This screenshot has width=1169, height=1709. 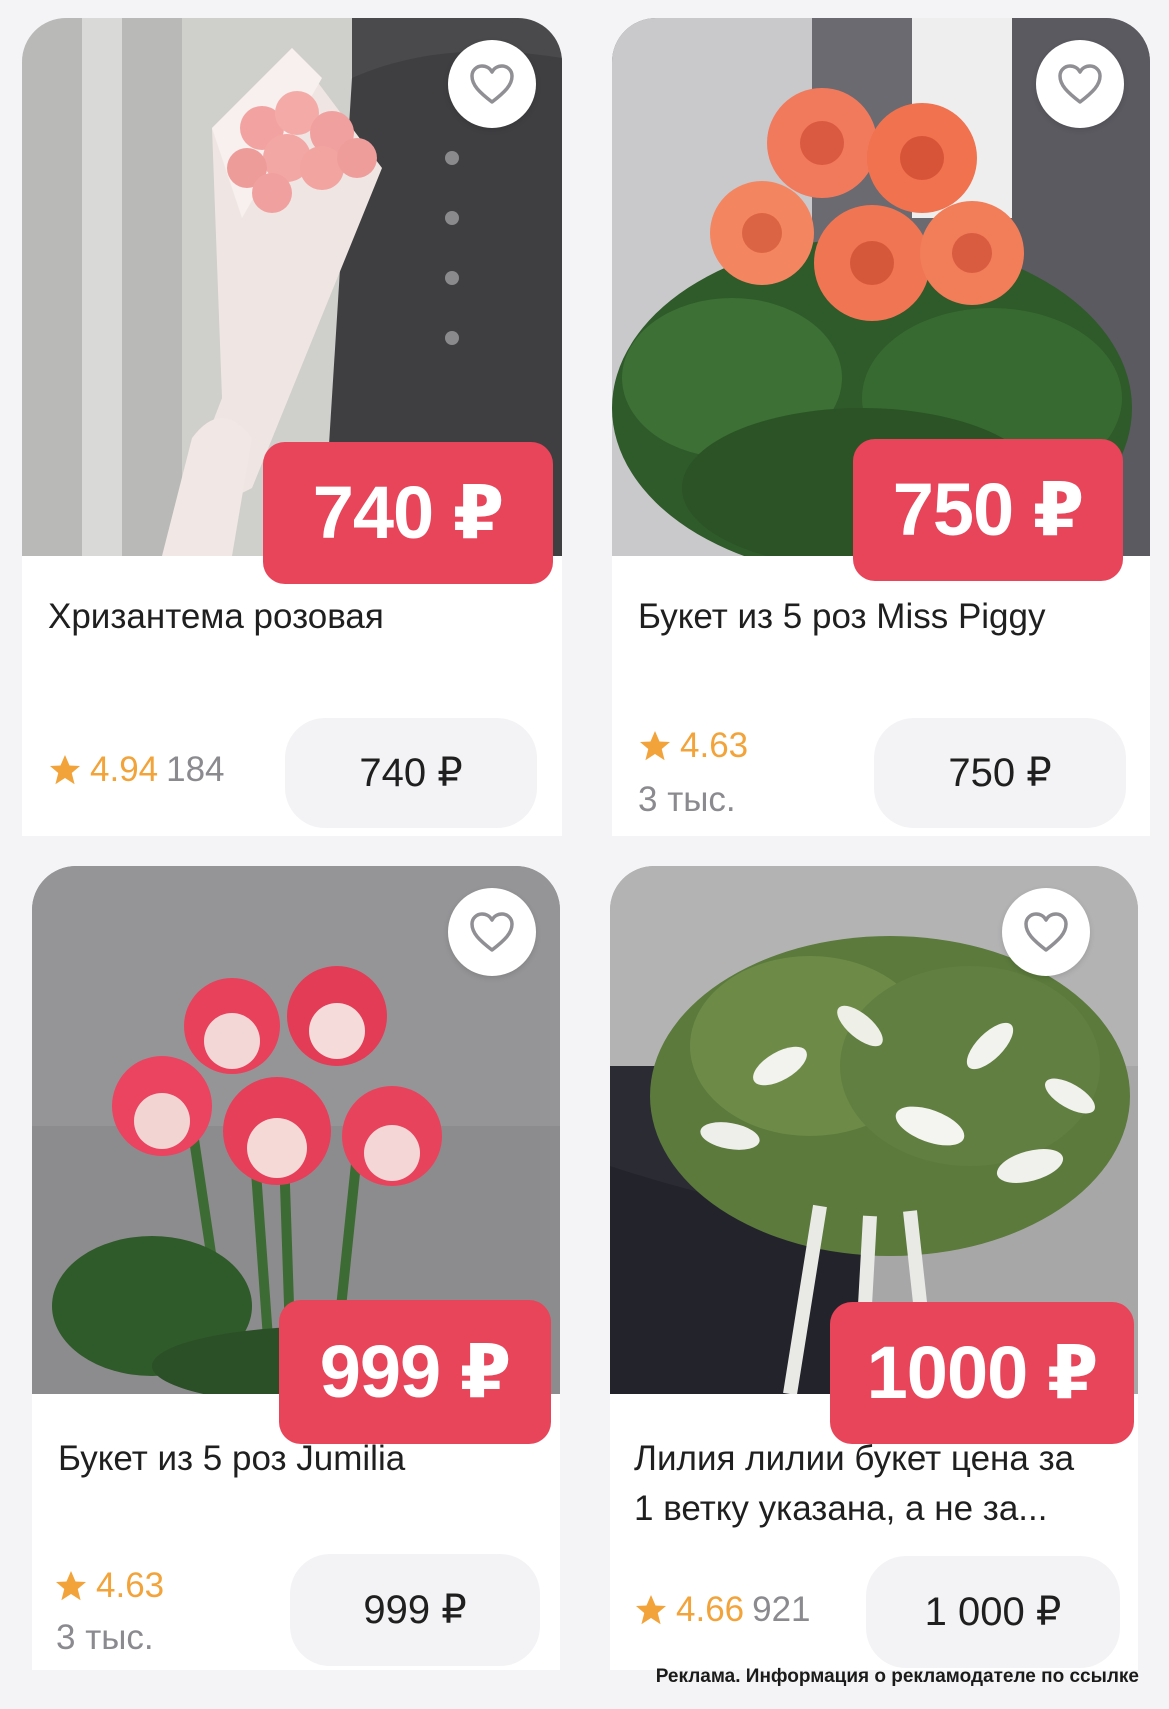 What do you see at coordinates (710, 1609) in the screenshot?
I see `rating-score: 4.66` at bounding box center [710, 1609].